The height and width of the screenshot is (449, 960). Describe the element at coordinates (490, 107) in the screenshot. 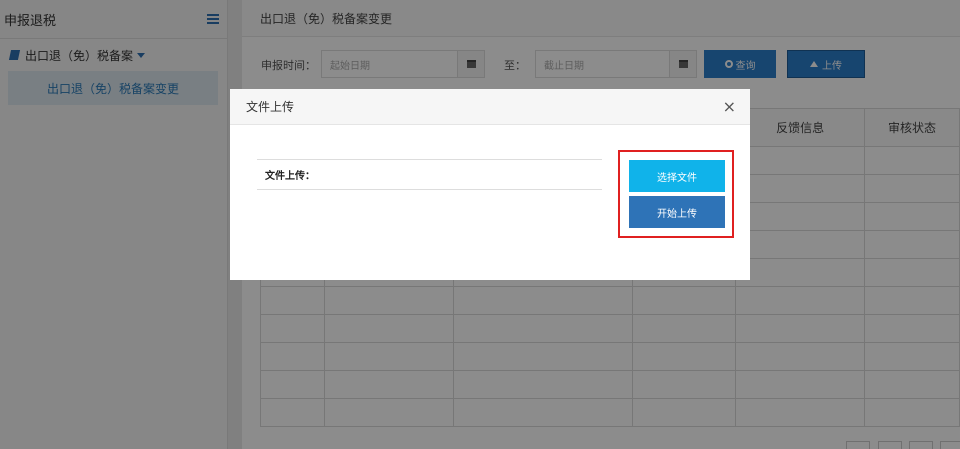

I see `dialog-header: 文件上传 ×` at that location.